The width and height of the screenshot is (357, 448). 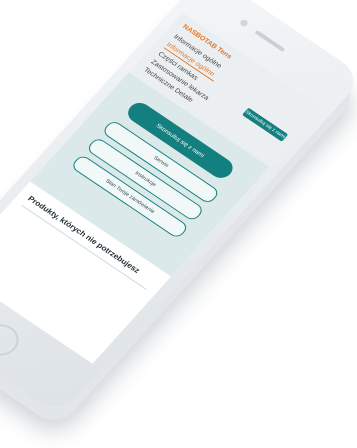 What do you see at coordinates (13, 340) in the screenshot?
I see `home-button` at bounding box center [13, 340].